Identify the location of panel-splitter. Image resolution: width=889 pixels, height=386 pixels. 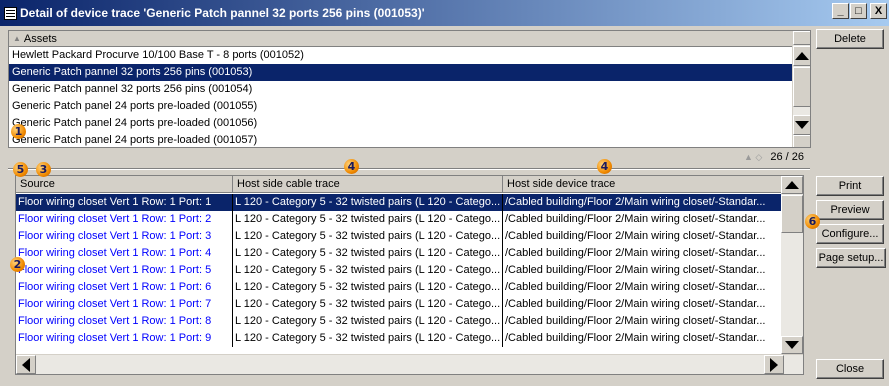
(409, 169).